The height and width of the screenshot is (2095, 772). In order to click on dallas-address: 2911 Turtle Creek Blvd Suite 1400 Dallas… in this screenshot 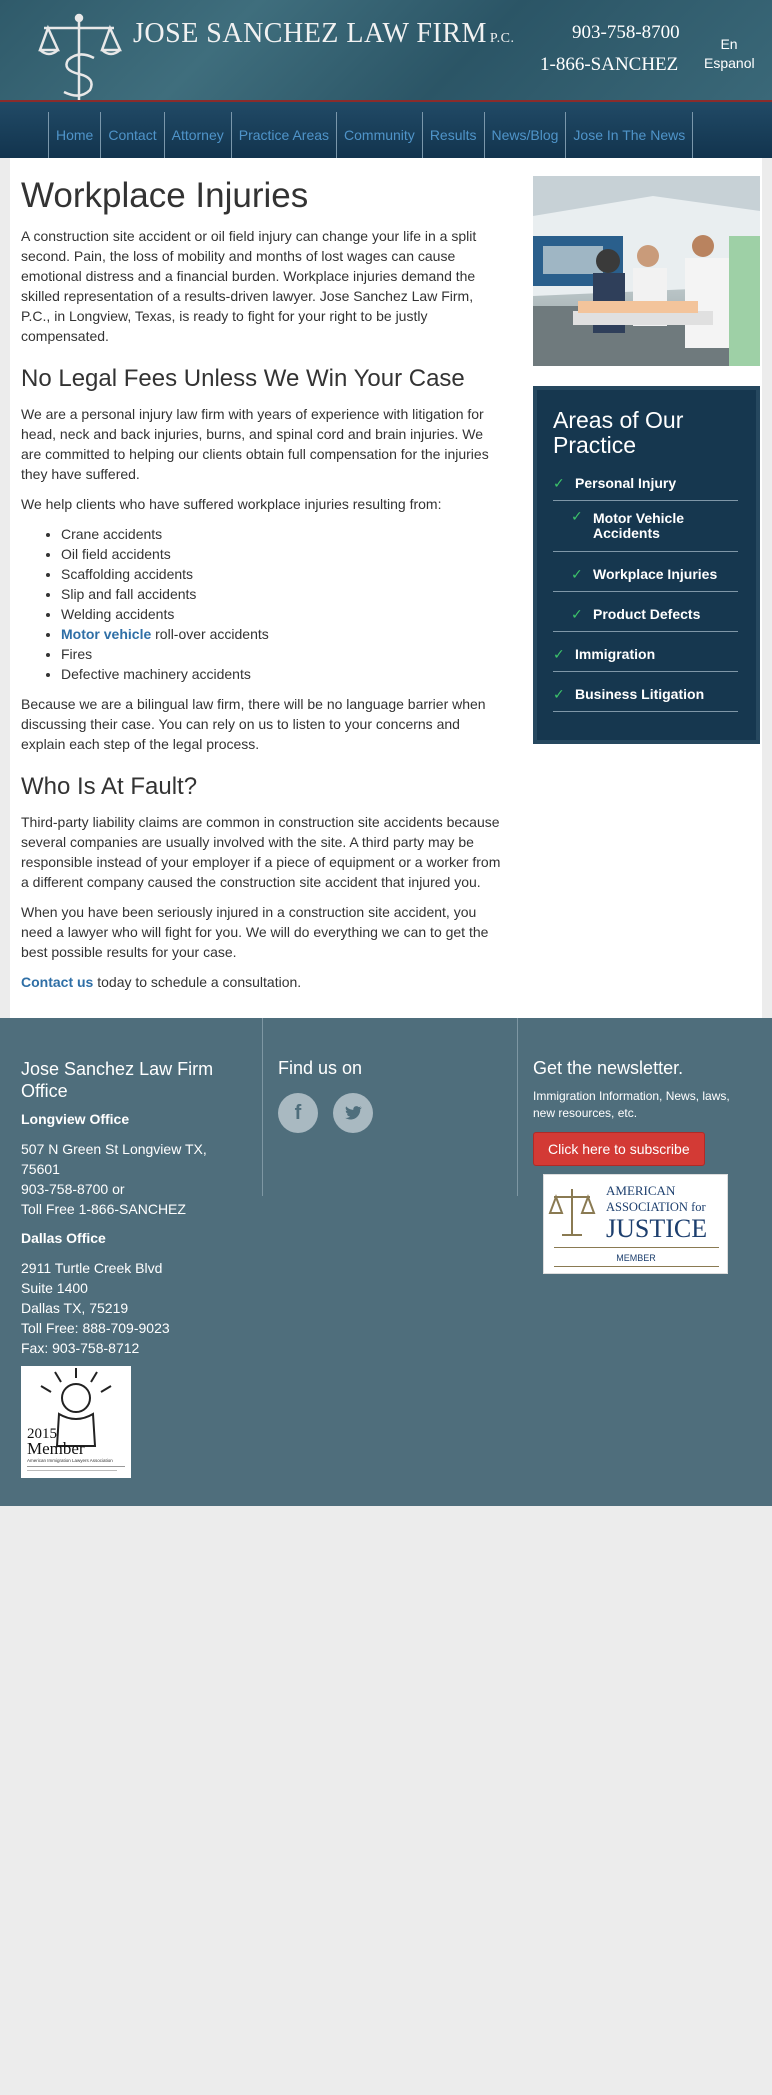, I will do `click(131, 1308)`.